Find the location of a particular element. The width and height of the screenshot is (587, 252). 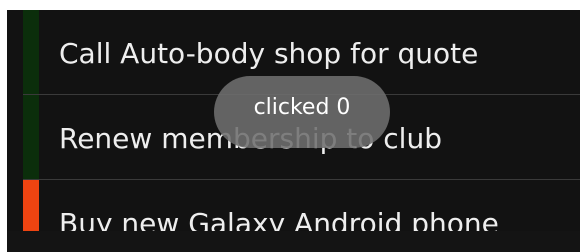

toast-text: clicked 0 is located at coordinates (302, 107).